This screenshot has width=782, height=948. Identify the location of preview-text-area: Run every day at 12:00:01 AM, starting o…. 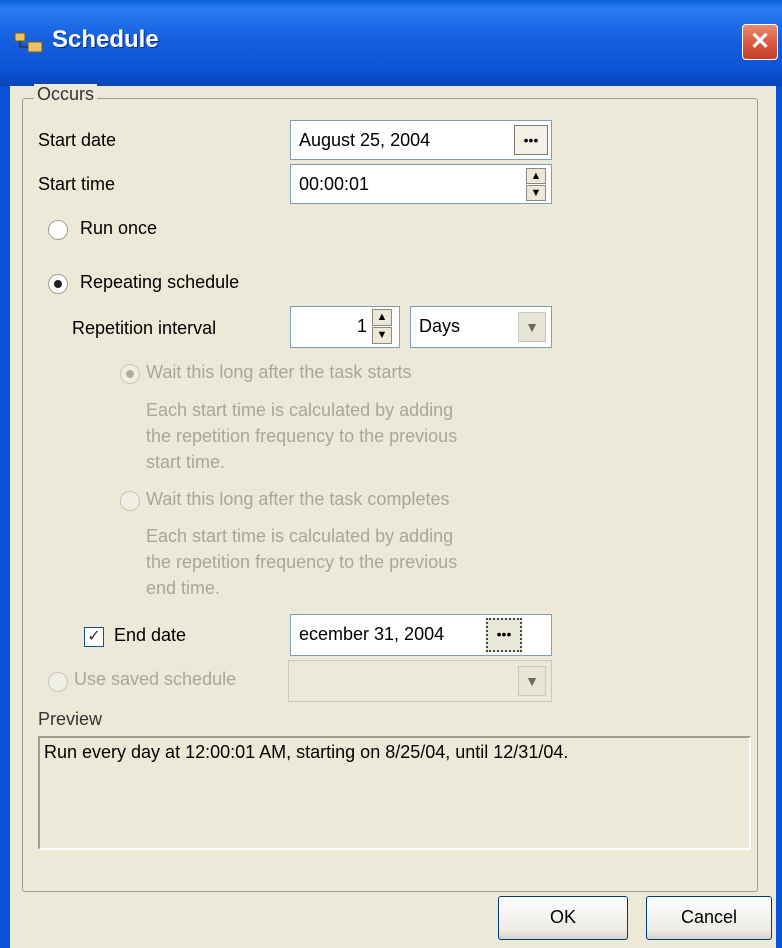
(394, 793).